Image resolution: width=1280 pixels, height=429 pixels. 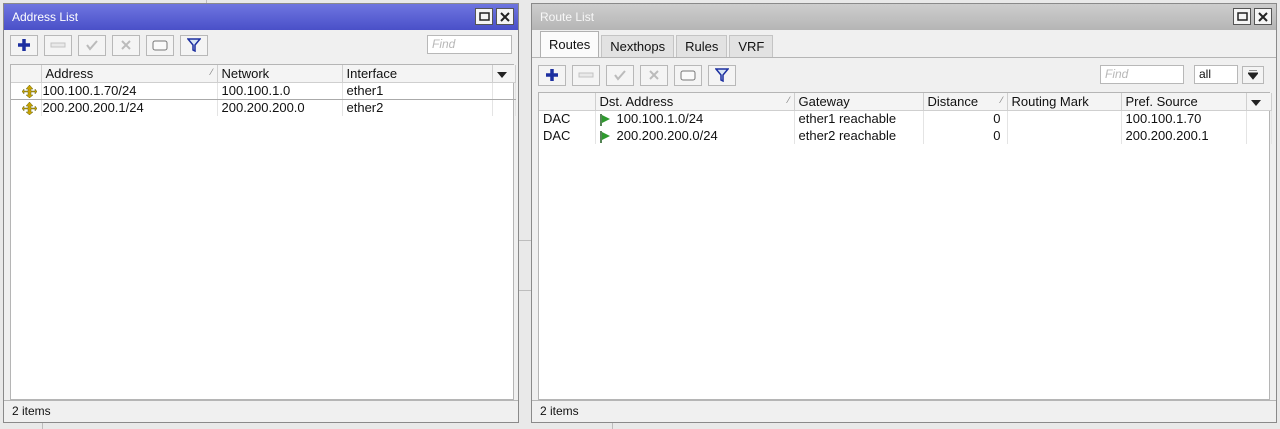 What do you see at coordinates (105, 90) in the screenshot?
I see `address-cell: 100.100.1.70/24` at bounding box center [105, 90].